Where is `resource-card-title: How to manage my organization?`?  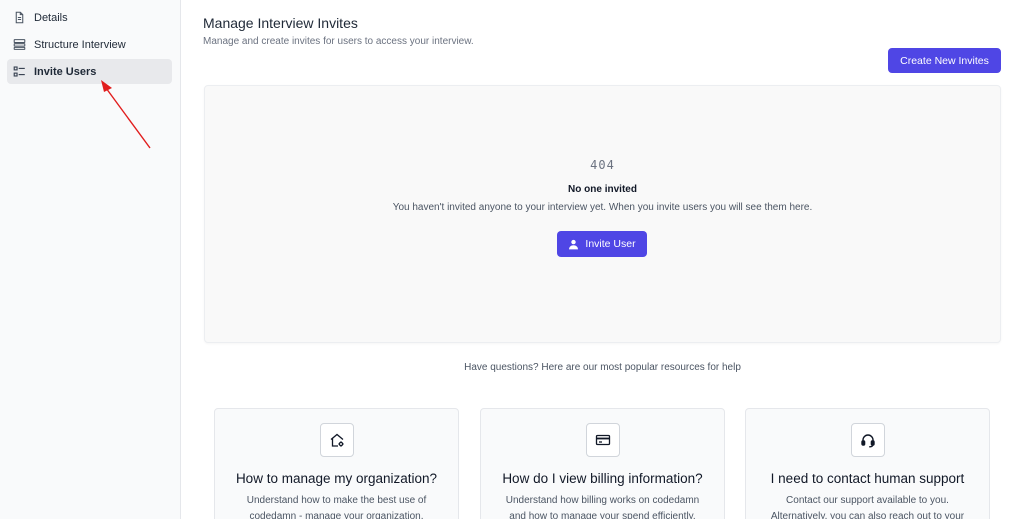
resource-card-title: How to manage my organization? is located at coordinates (336, 478).